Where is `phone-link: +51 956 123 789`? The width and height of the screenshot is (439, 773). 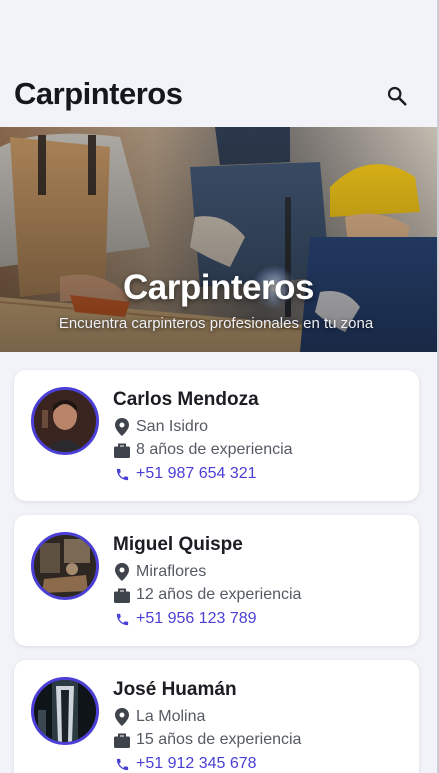 phone-link: +51 956 123 789 is located at coordinates (185, 619).